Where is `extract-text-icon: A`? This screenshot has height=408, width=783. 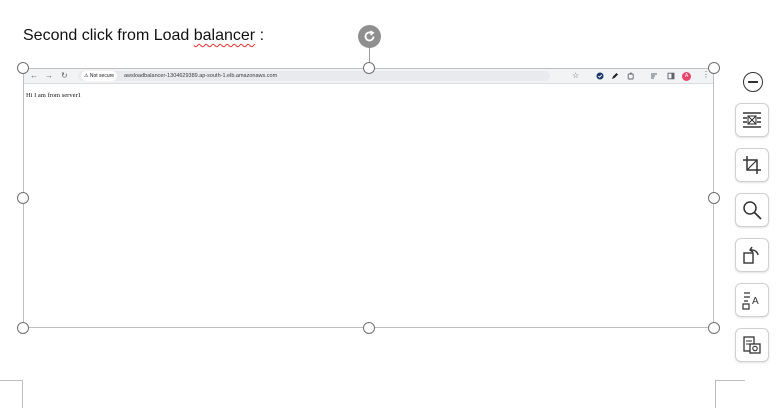 extract-text-icon: A is located at coordinates (750, 301).